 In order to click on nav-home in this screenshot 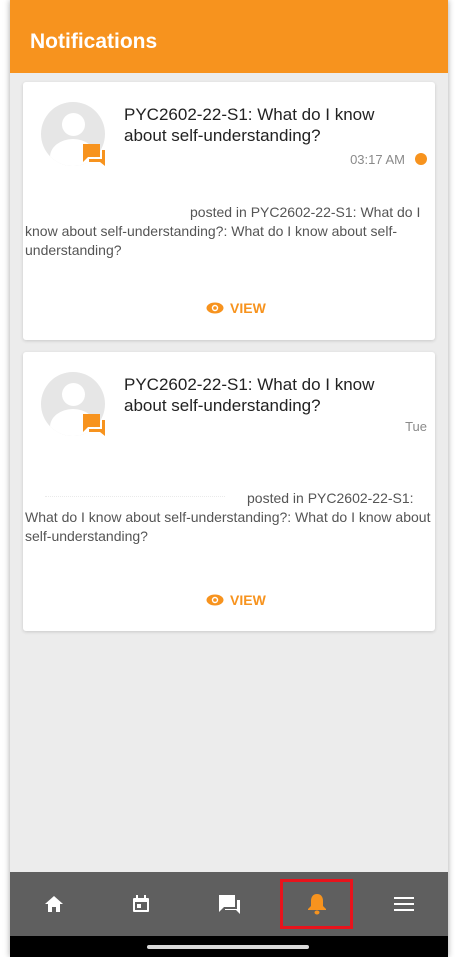, I will do `click(54, 904)`.